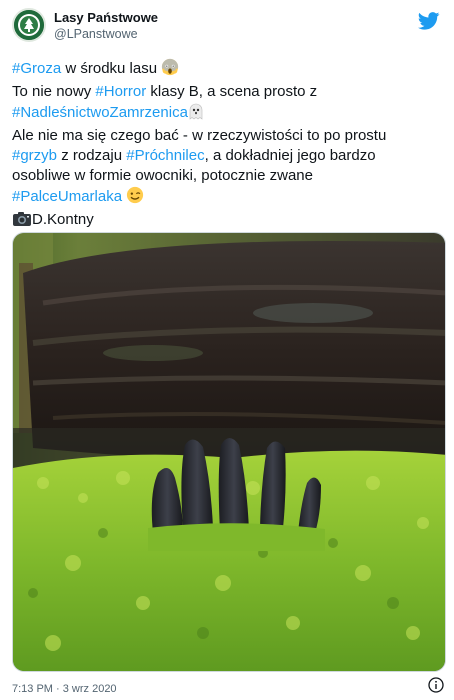 Image resolution: width=454 pixels, height=700 pixels. What do you see at coordinates (436, 685) in the screenshot?
I see `info-icon` at bounding box center [436, 685].